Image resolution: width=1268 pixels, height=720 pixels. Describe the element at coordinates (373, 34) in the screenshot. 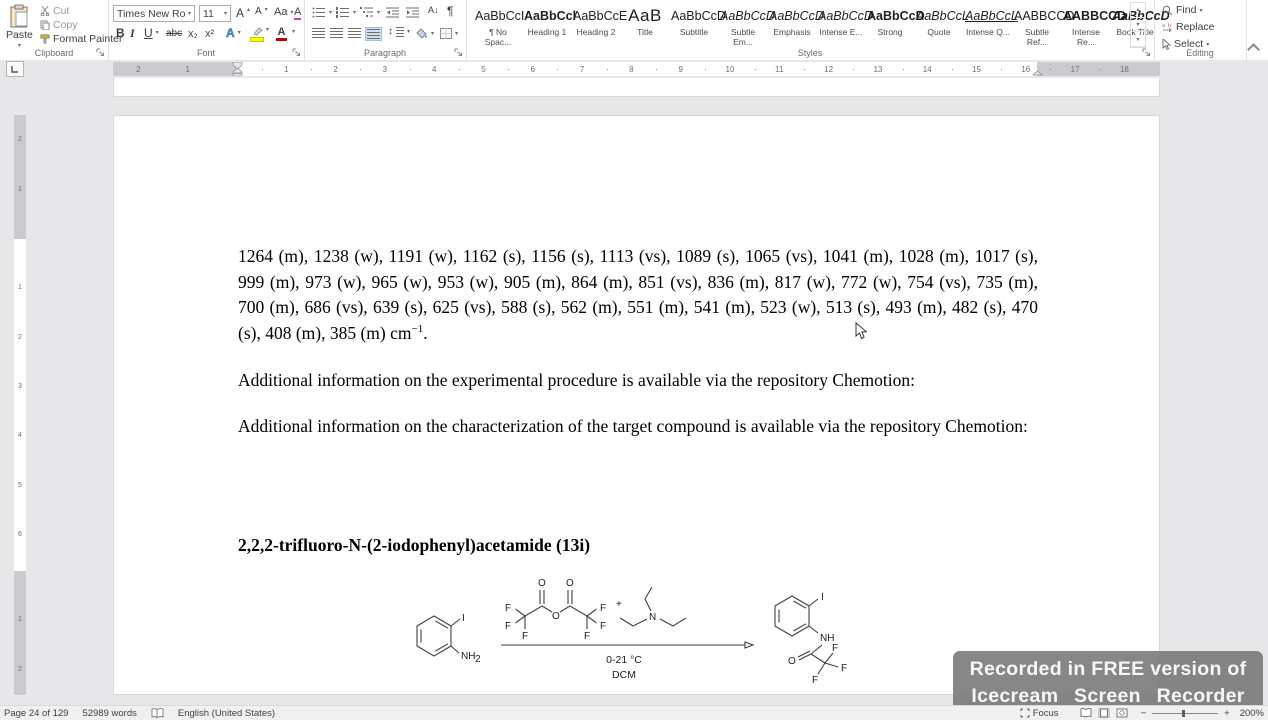

I see `justify-button` at that location.